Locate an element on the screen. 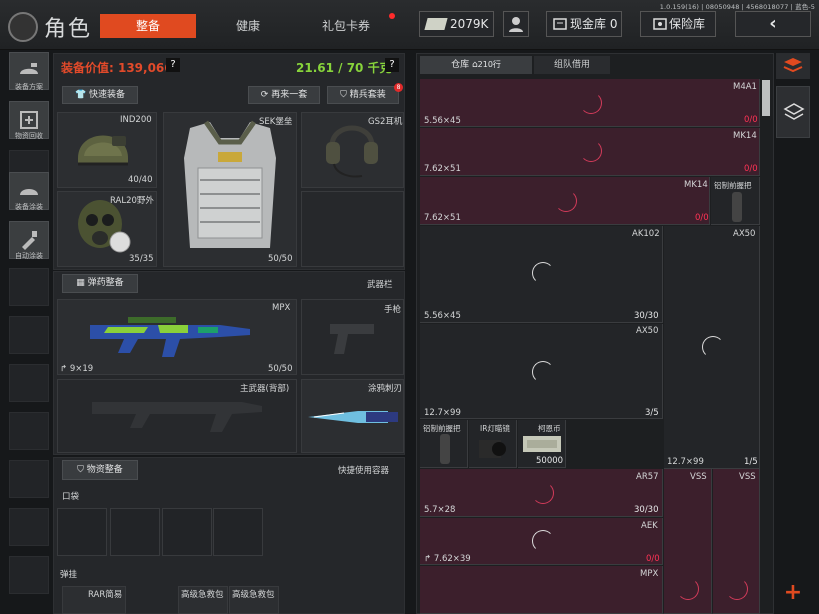 The height and width of the screenshot is (614, 819). safe-icon is located at coordinates (660, 24).